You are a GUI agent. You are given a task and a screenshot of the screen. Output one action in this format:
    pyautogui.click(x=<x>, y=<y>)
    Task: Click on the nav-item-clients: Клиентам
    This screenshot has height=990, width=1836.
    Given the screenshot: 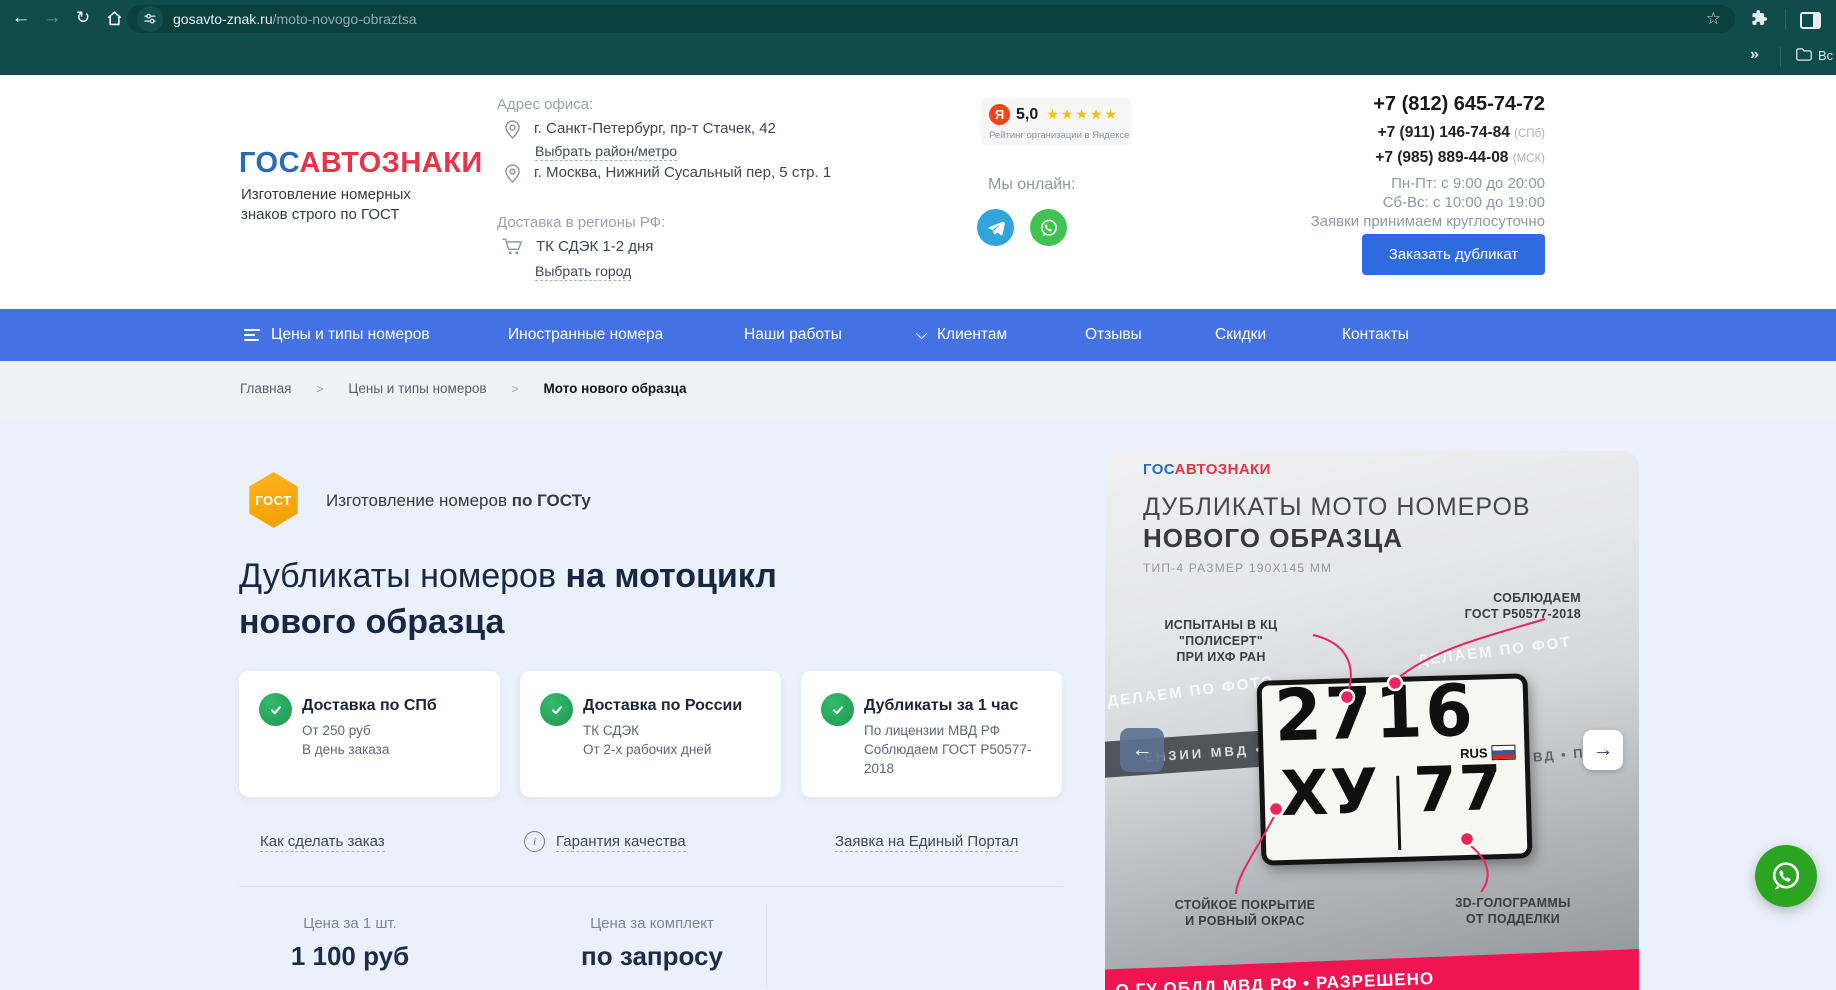 What is the action you would take?
    pyautogui.click(x=961, y=335)
    